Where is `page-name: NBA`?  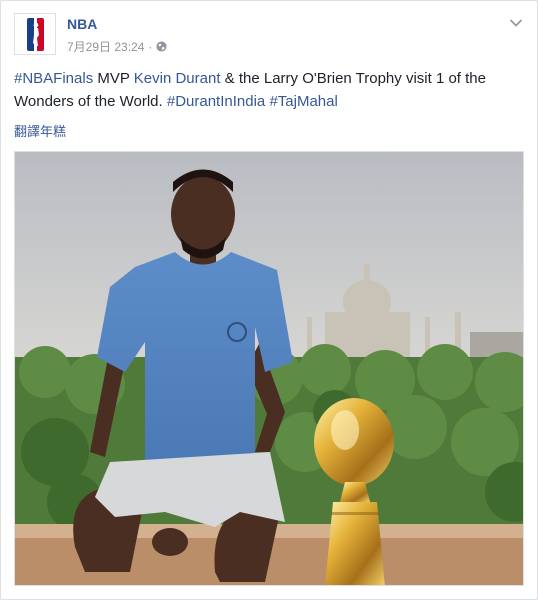
page-name: NBA is located at coordinates (82, 24).